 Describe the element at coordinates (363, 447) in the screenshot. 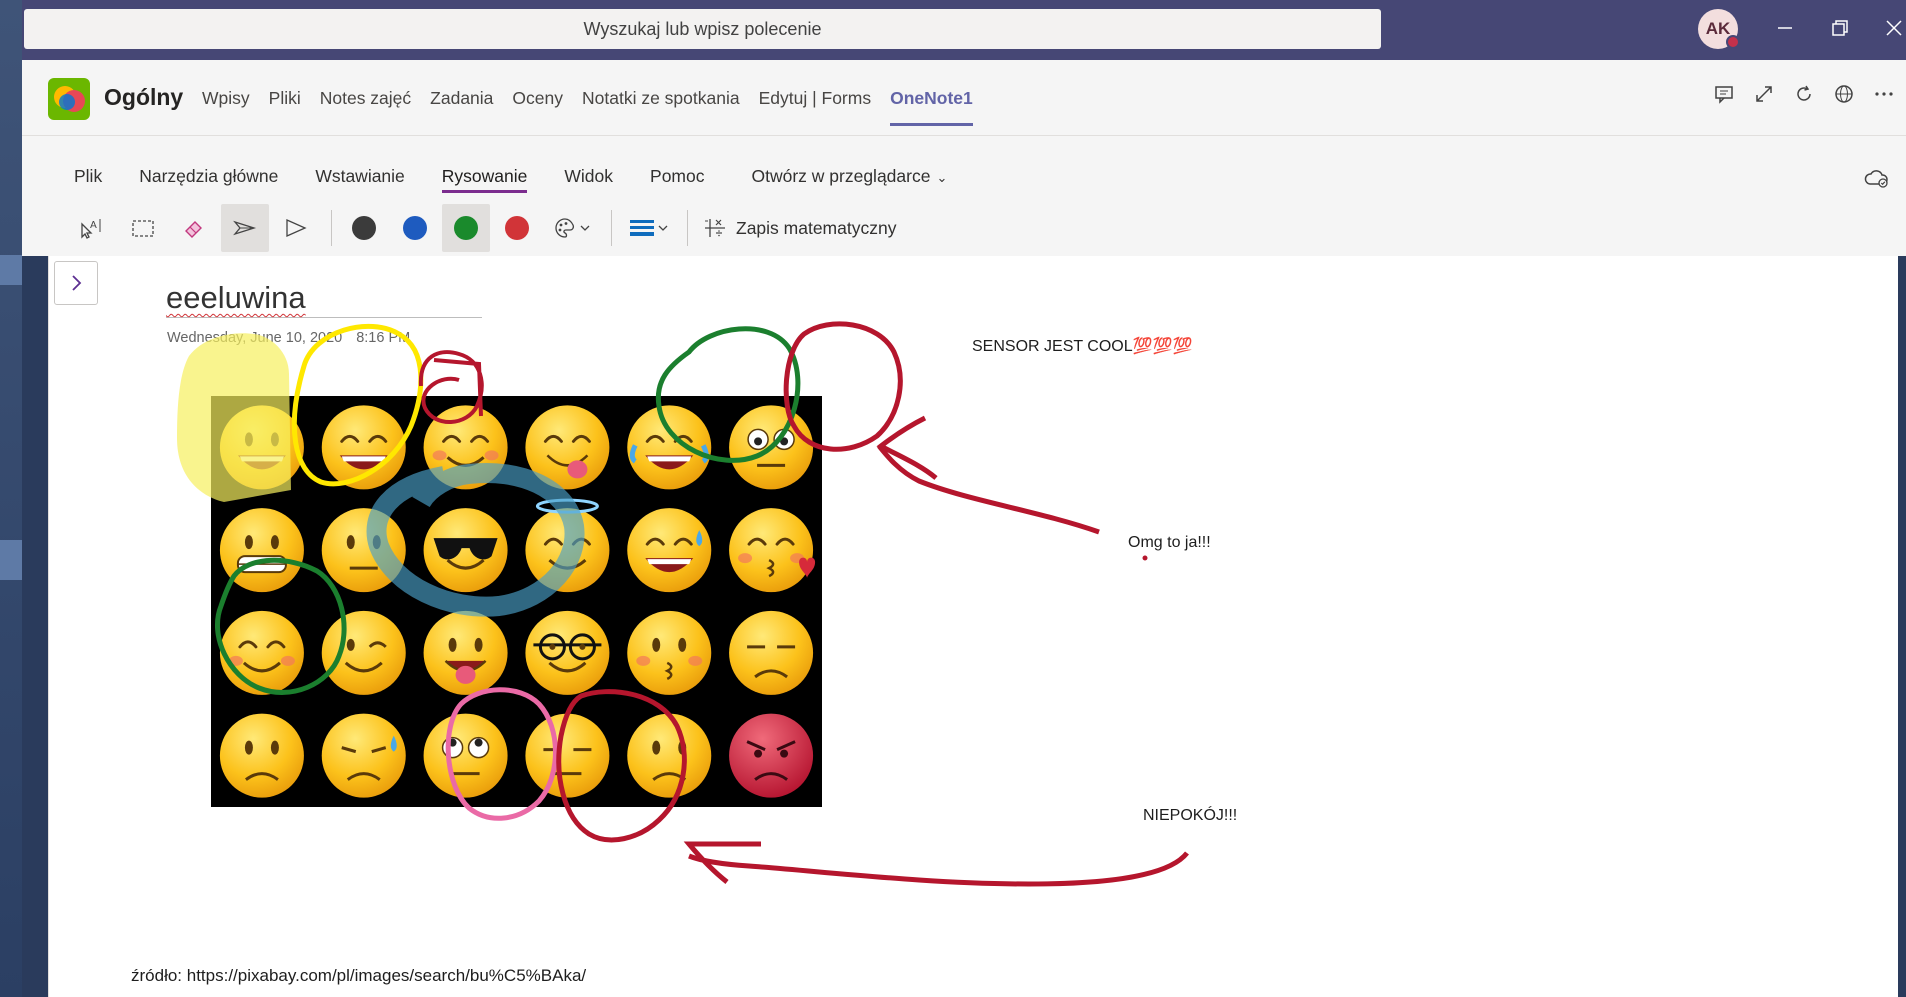

I see `emoji-smile` at that location.